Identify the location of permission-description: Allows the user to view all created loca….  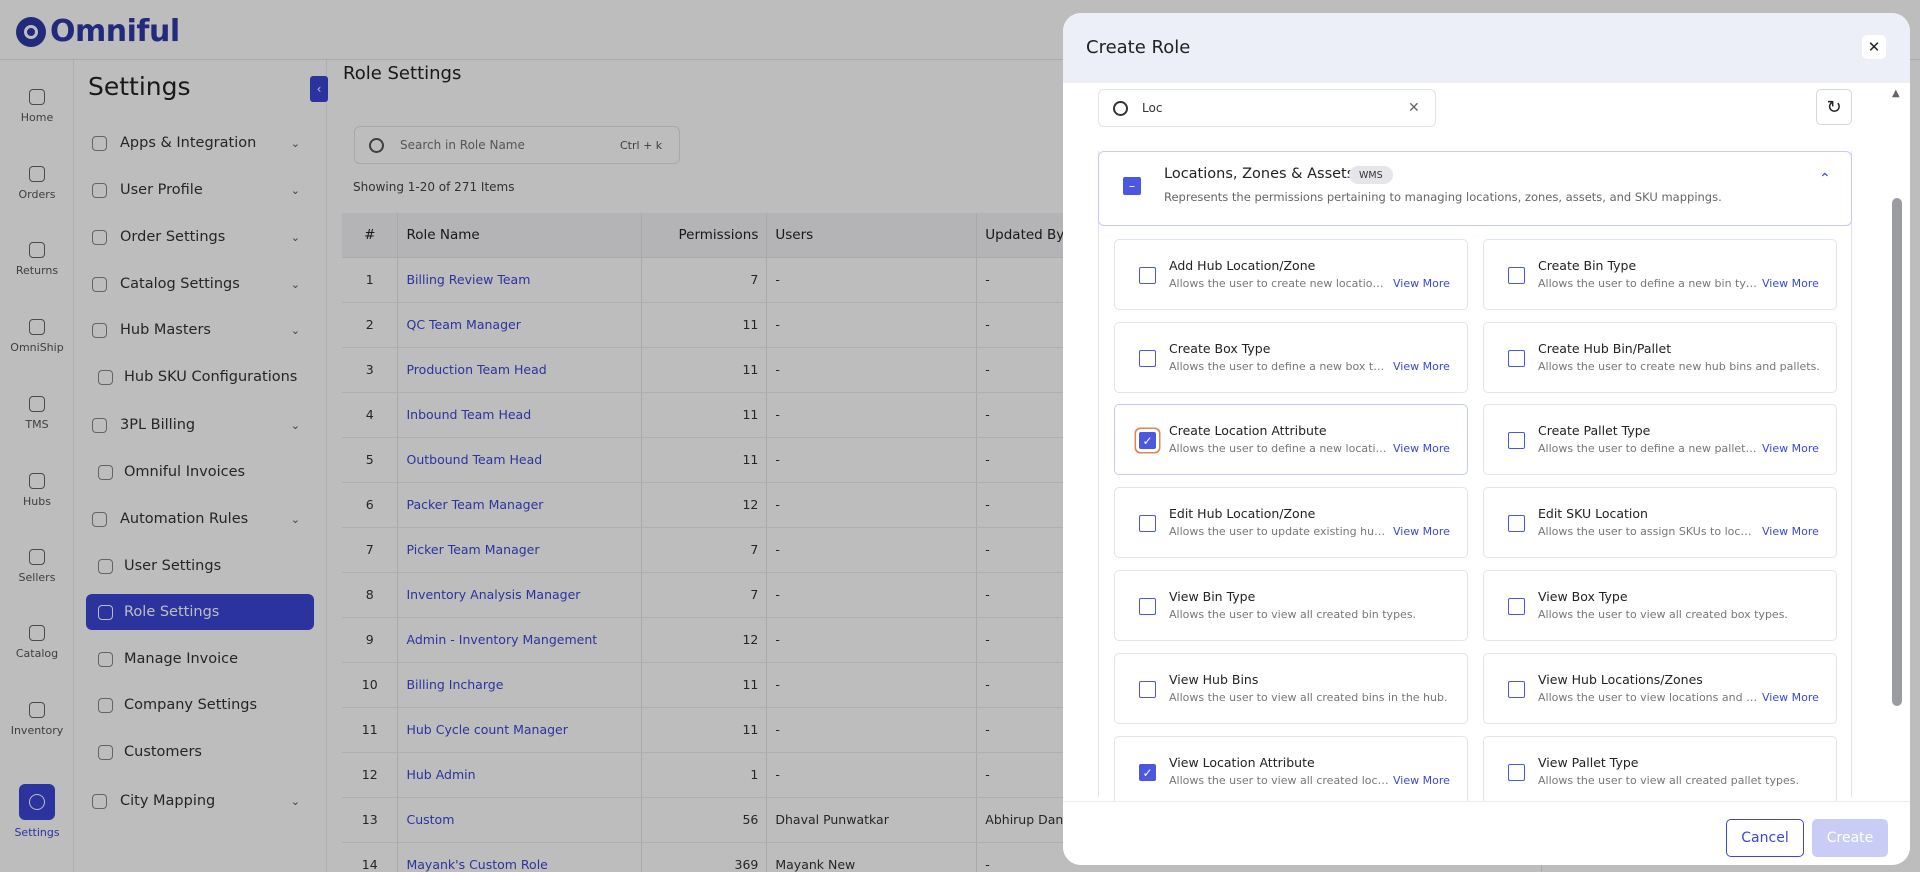
(1279, 780).